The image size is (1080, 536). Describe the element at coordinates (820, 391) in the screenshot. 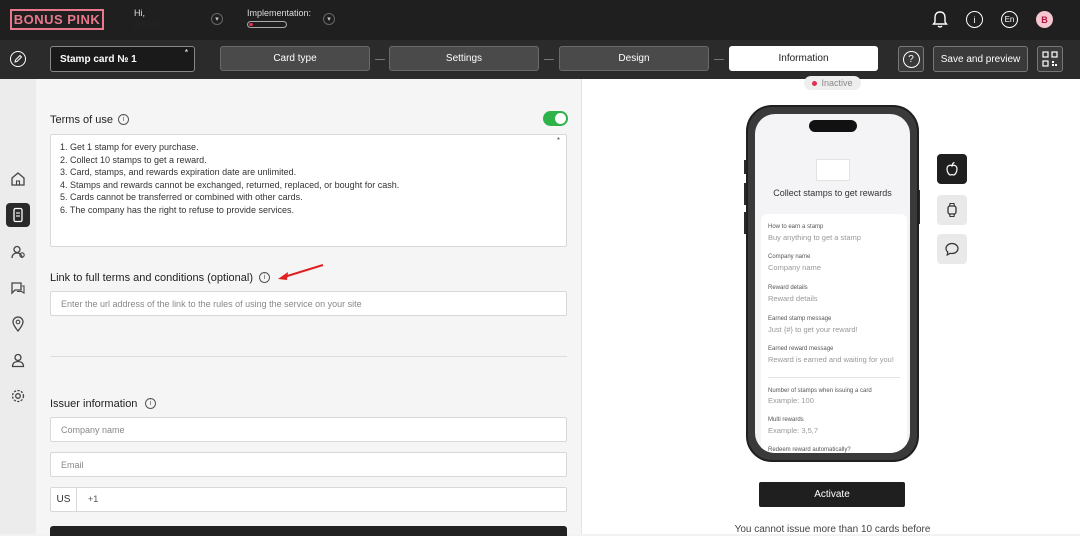

I see `field-label: Number of stamps when issuing a card` at that location.